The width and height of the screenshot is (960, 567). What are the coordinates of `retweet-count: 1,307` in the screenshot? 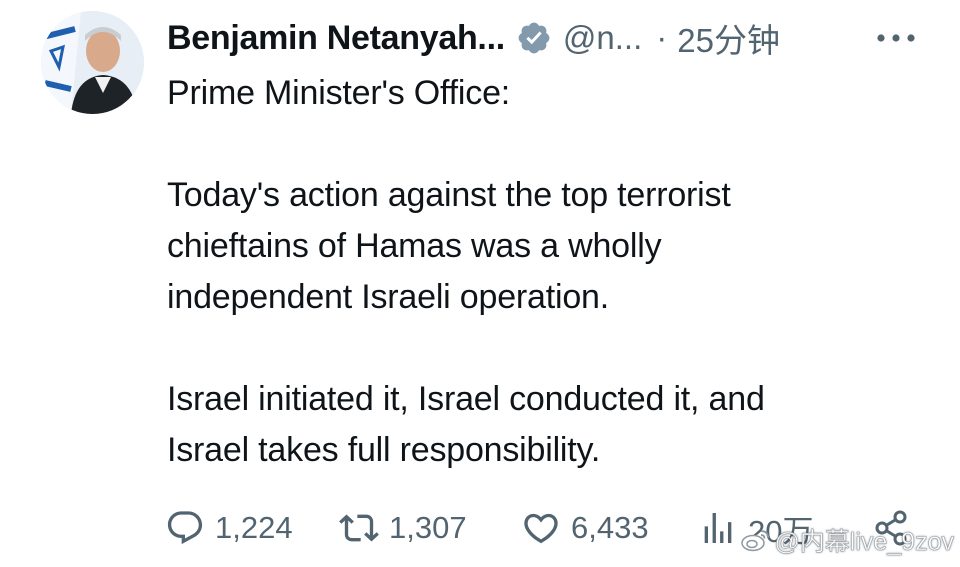 It's located at (428, 527).